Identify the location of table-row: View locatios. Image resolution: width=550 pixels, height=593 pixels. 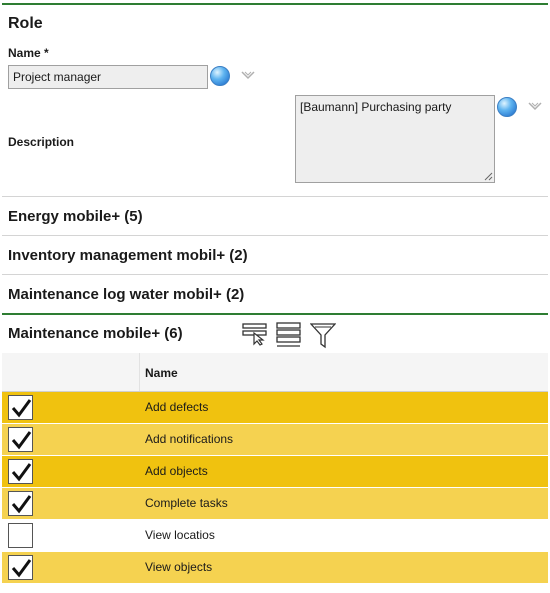
(275, 536).